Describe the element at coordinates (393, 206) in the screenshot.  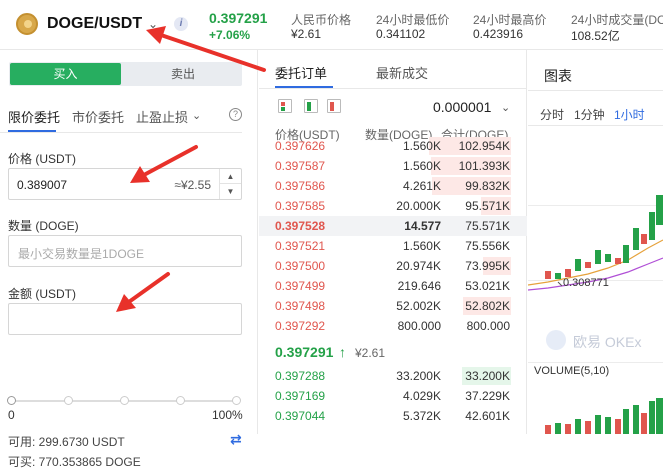
I see `ask-row: 0.397585 20.000K 95.571K` at that location.